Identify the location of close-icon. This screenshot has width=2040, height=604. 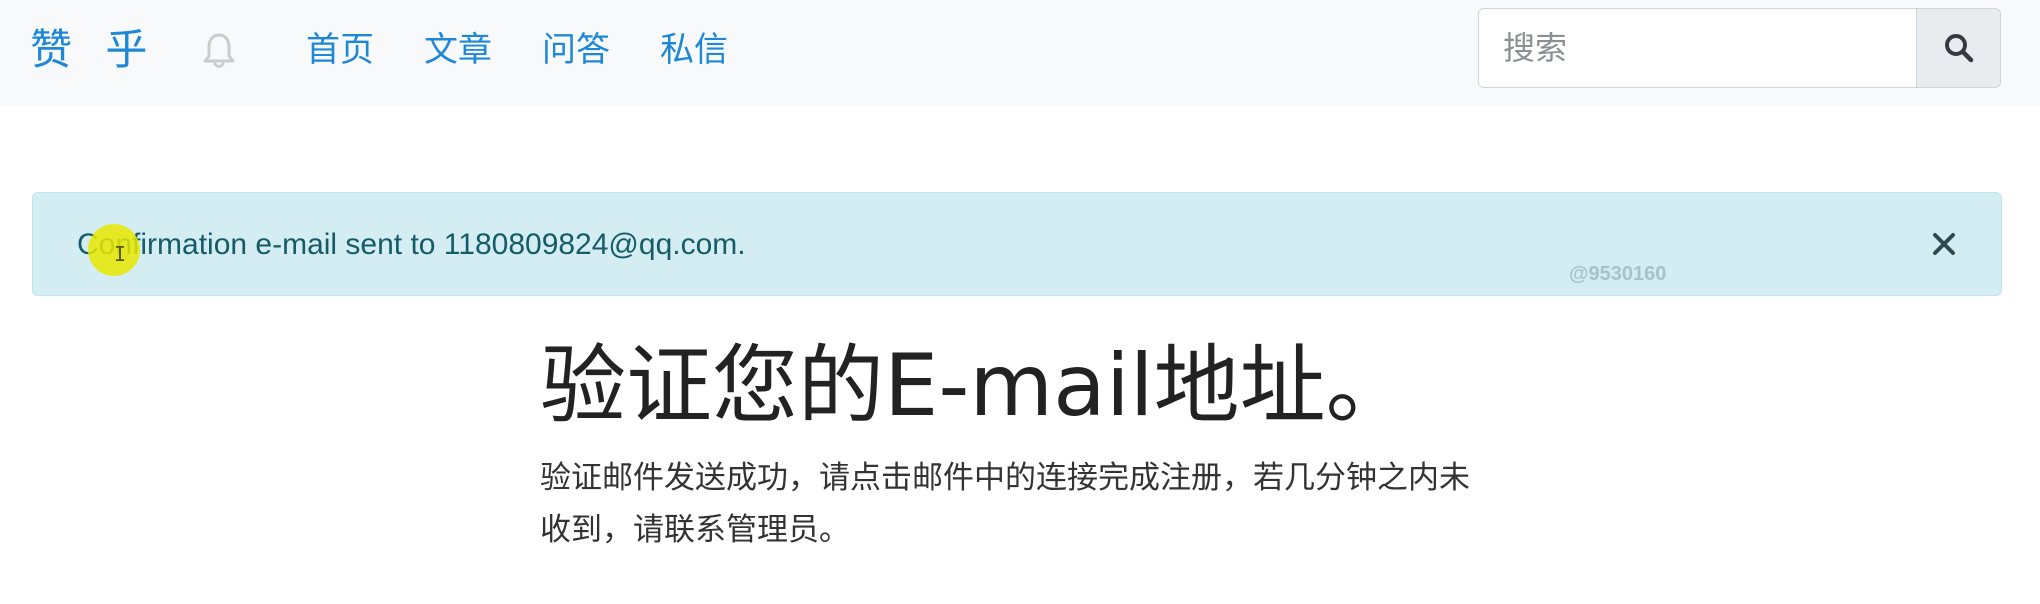
(1944, 244).